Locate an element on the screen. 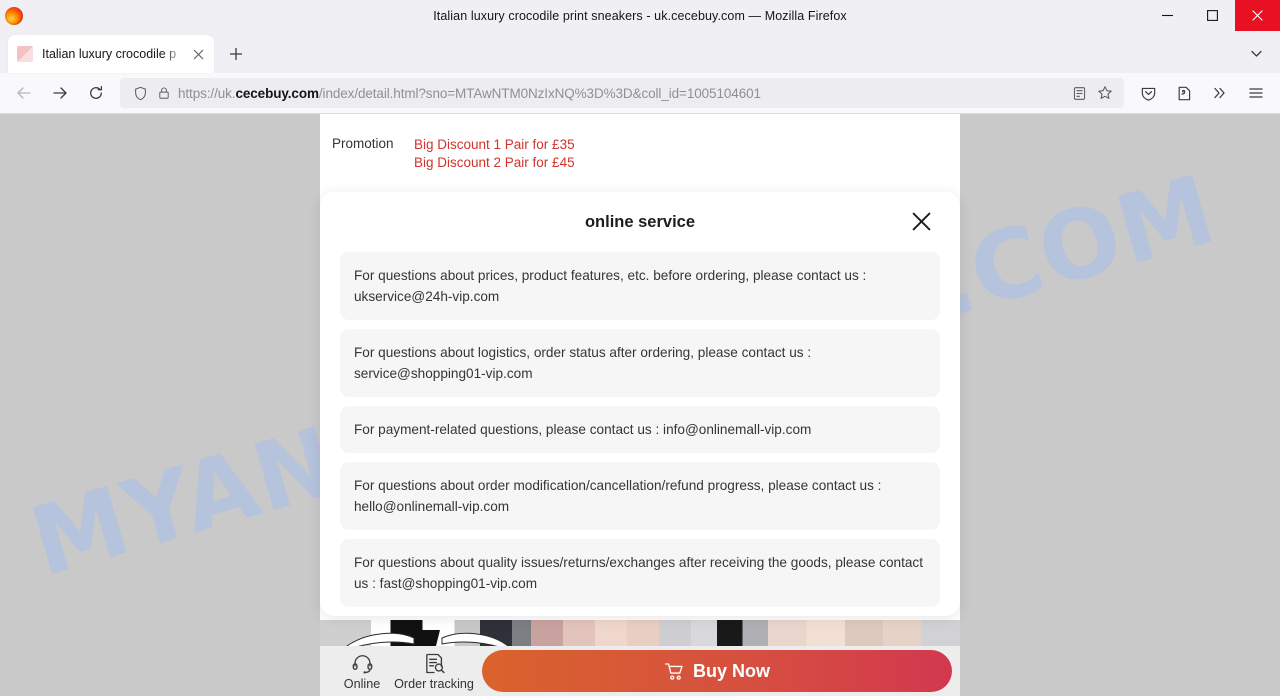 Image resolution: width=1280 pixels, height=696 pixels. reload-button is located at coordinates (96, 93).